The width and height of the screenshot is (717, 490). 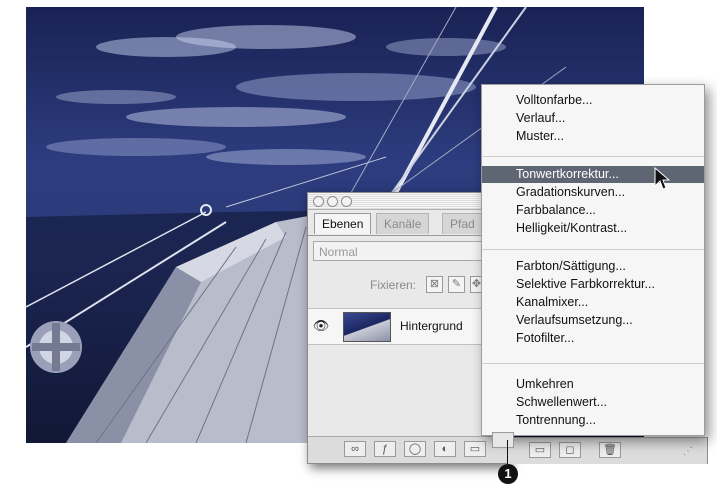 What do you see at coordinates (332, 201) in the screenshot?
I see `minimize-window-icon` at bounding box center [332, 201].